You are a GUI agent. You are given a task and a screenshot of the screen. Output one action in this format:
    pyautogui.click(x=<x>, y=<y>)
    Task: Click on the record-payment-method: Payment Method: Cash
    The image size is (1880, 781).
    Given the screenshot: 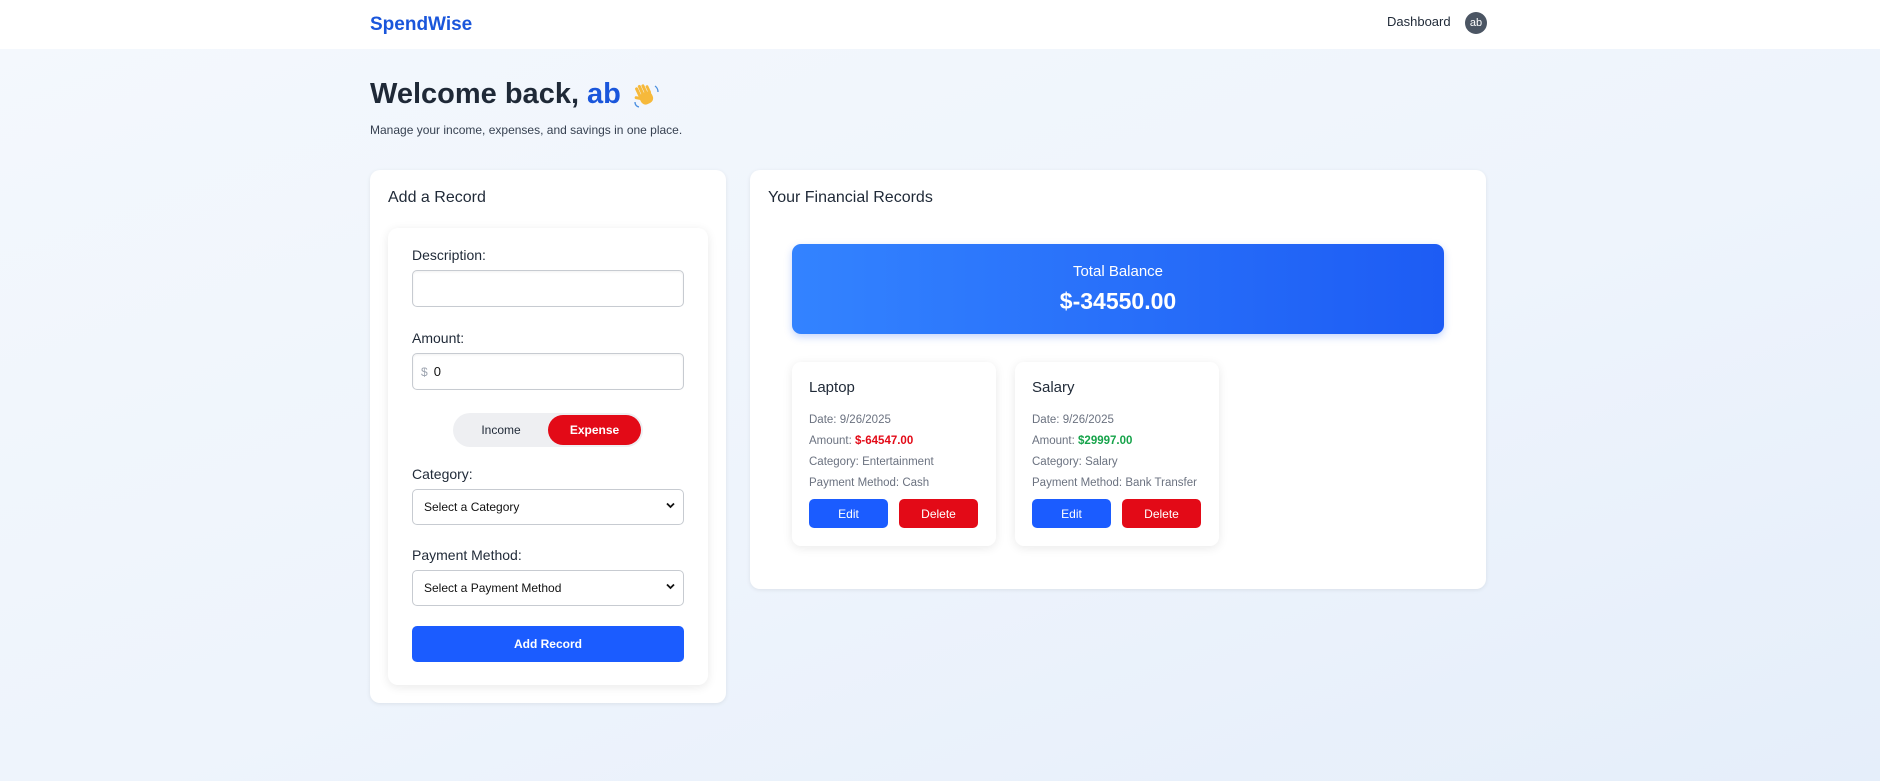 What is the action you would take?
    pyautogui.click(x=869, y=483)
    